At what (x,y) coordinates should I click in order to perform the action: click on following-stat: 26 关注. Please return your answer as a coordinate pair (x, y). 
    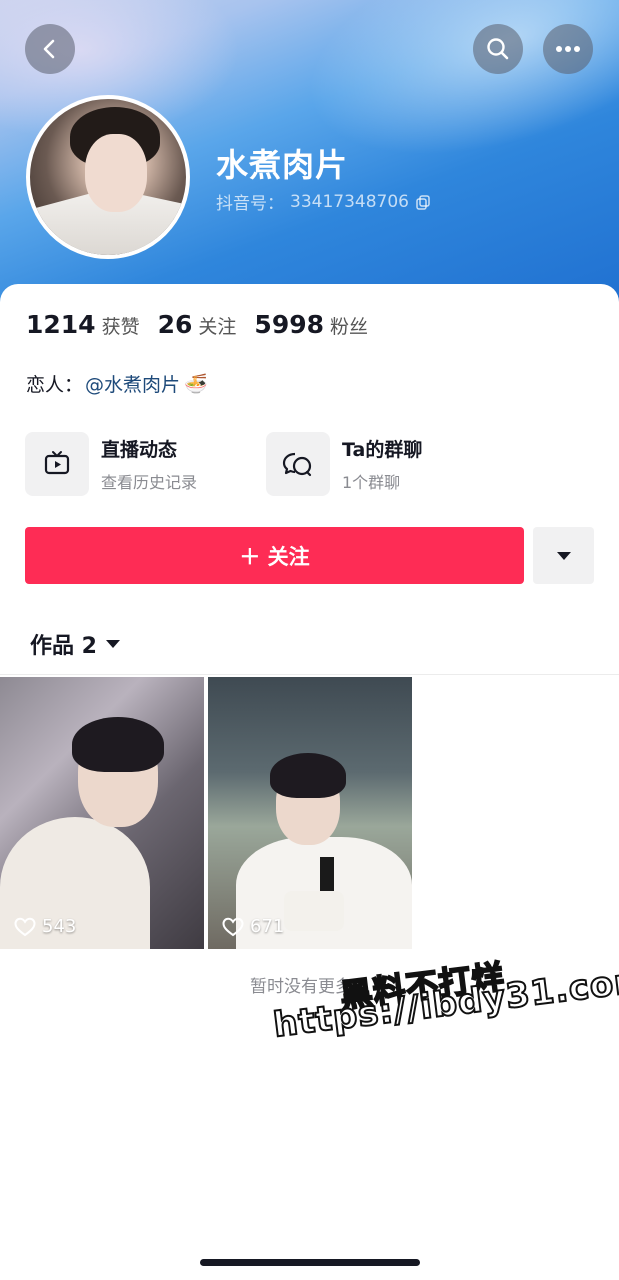
    Looking at the image, I should click on (197, 324).